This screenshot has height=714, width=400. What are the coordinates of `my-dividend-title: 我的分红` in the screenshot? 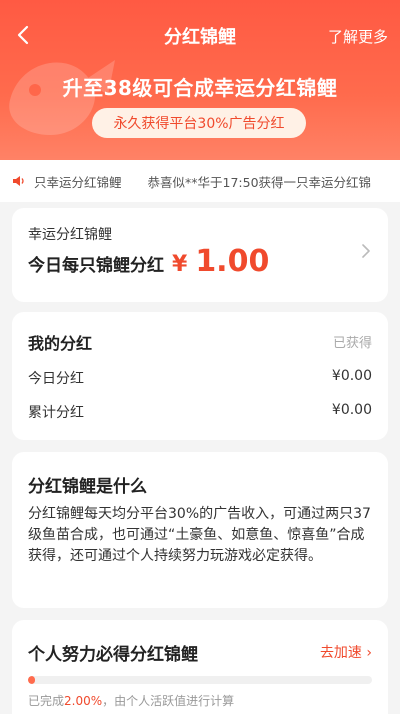 It's located at (60, 343).